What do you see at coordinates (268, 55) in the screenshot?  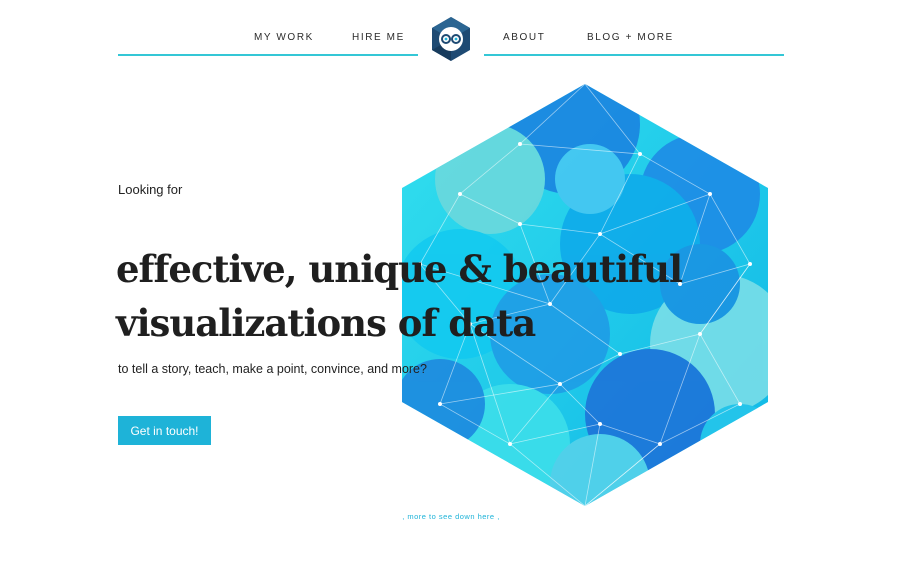 I see `nav-divider-left` at bounding box center [268, 55].